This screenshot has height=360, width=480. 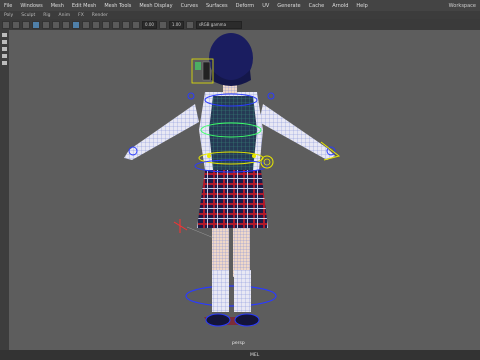 I want to click on resolution-gate-icon, so click(x=66, y=24).